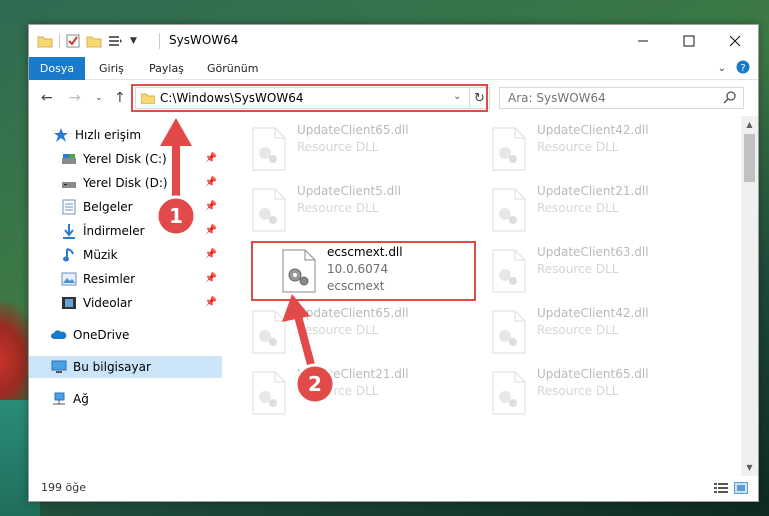 This screenshot has width=769, height=516. What do you see at coordinates (59, 41) in the screenshot?
I see `divider` at bounding box center [59, 41].